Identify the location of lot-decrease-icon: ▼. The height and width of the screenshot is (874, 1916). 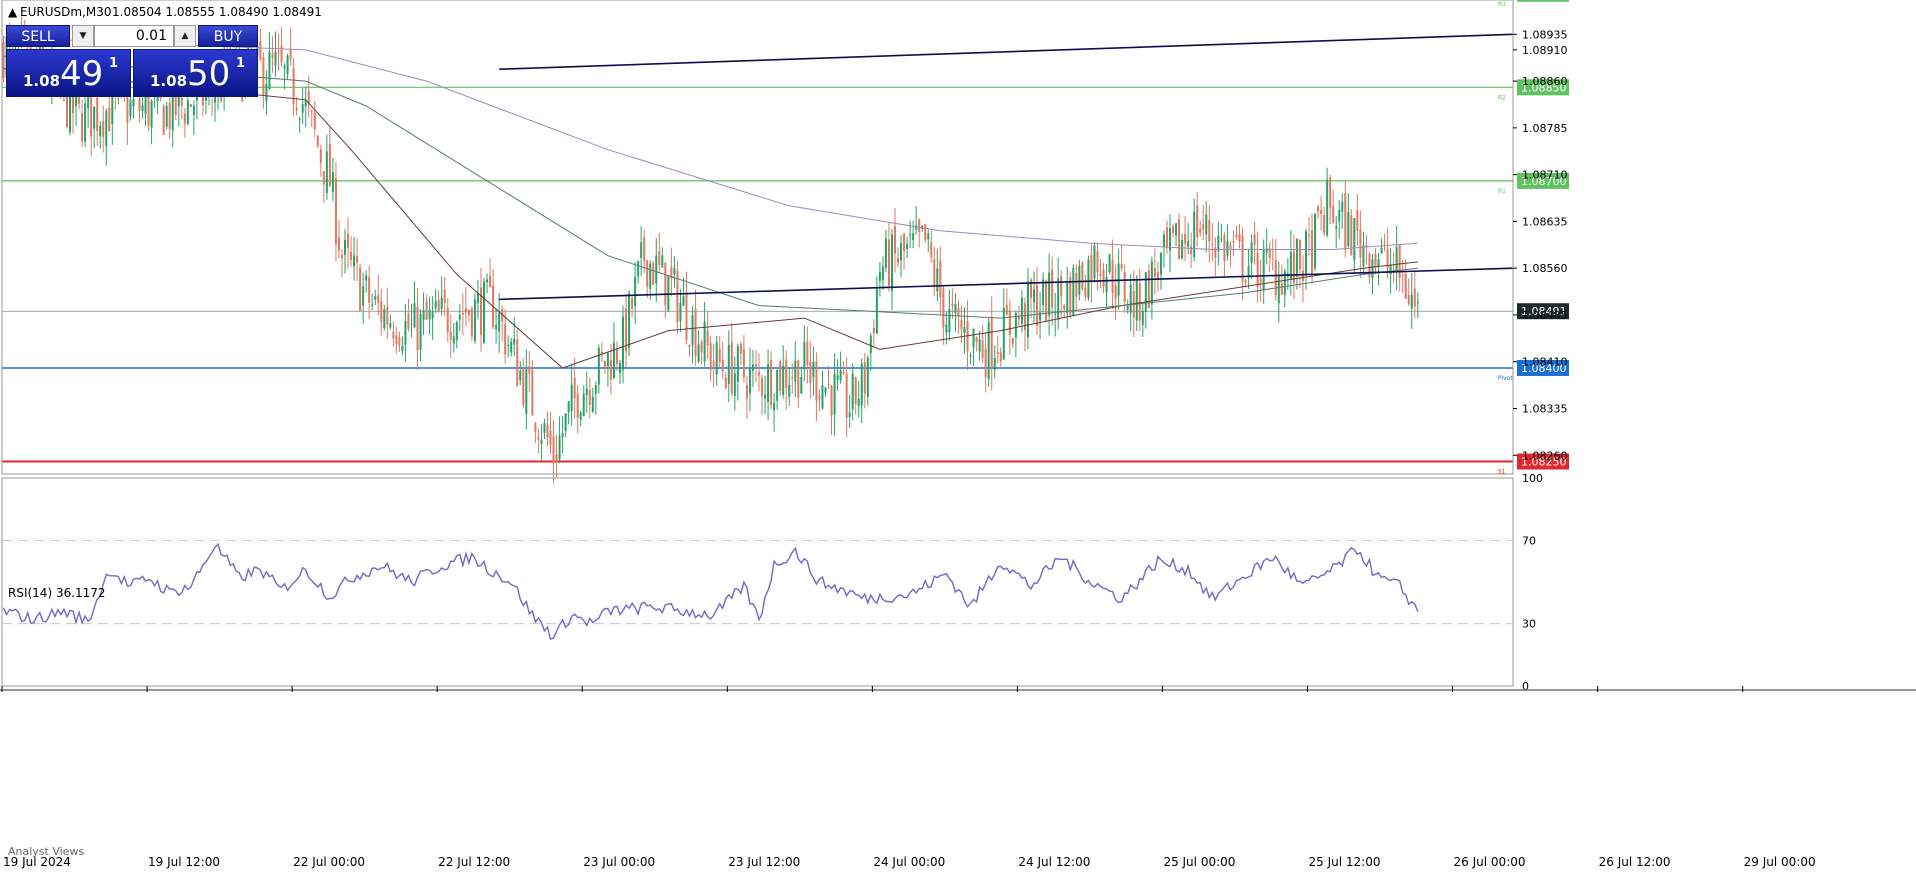
(83, 36).